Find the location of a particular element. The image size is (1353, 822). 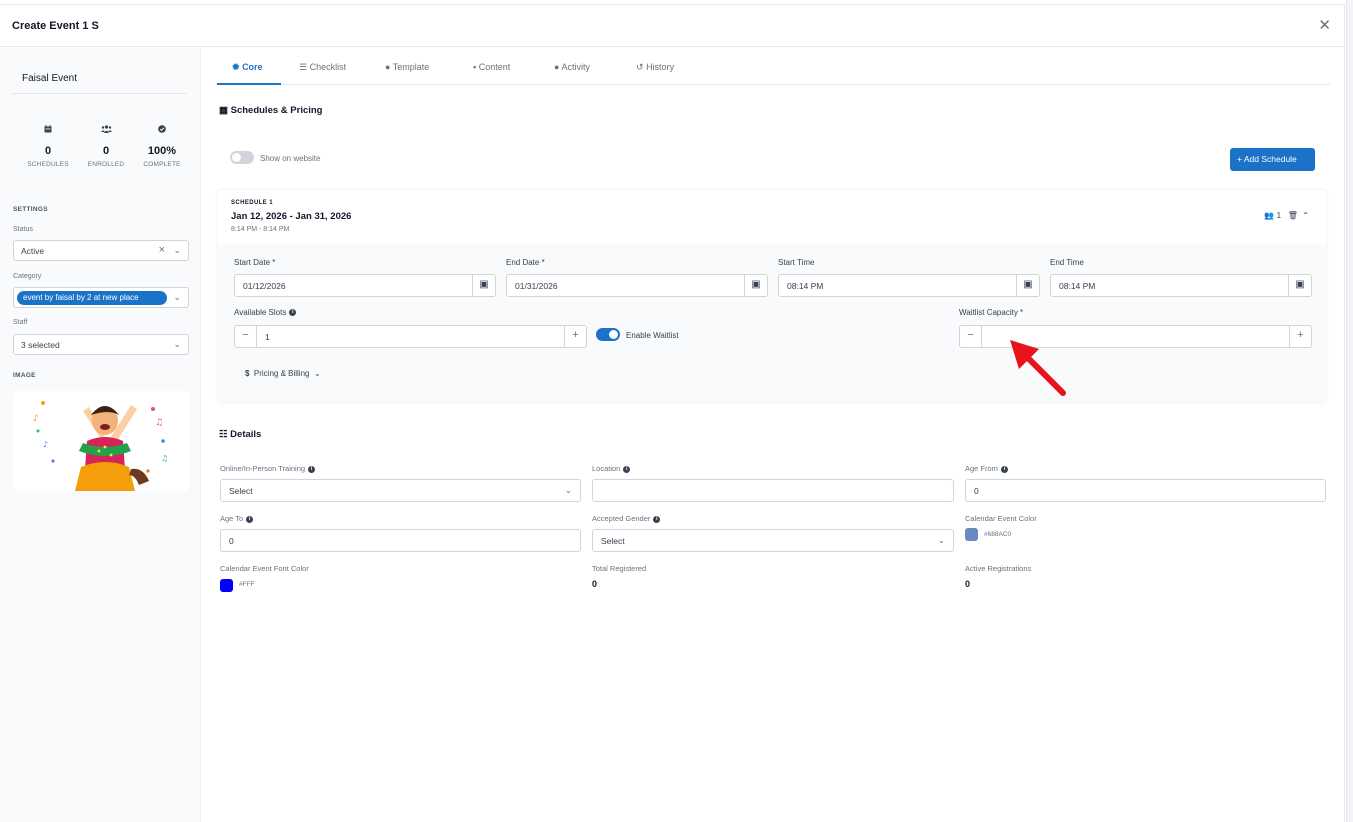

tab-history: ↺ History is located at coordinates (655, 67).